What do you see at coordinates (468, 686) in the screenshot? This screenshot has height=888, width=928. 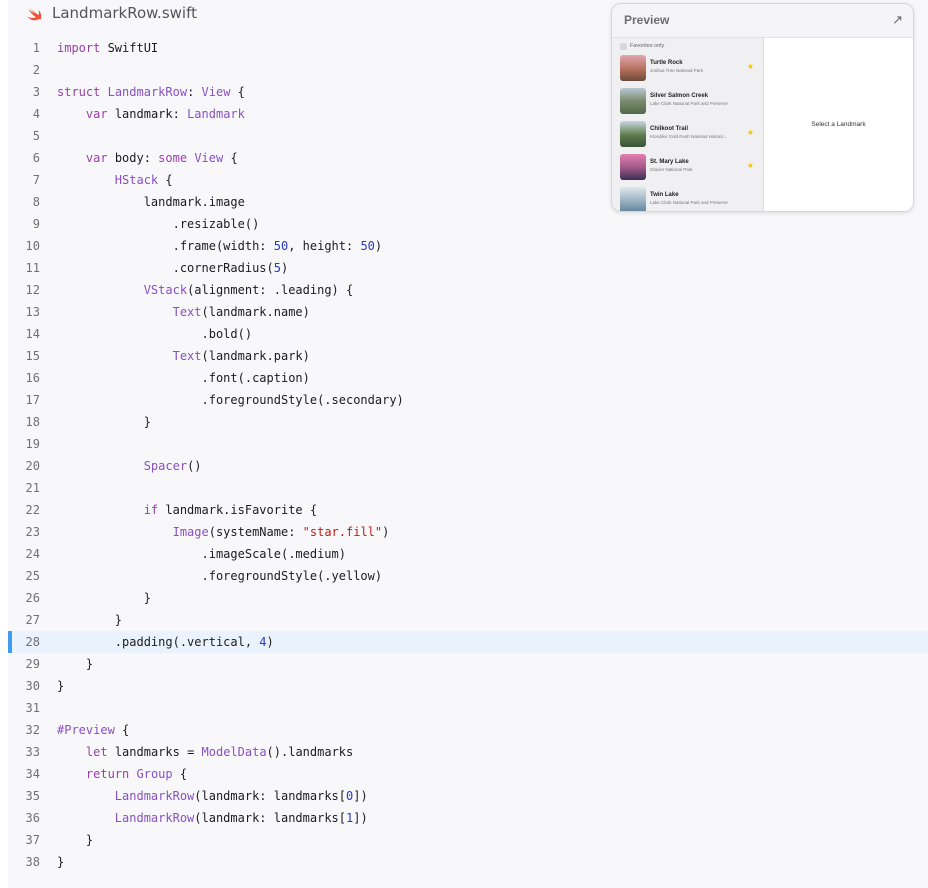 I see `code-line: 30}` at bounding box center [468, 686].